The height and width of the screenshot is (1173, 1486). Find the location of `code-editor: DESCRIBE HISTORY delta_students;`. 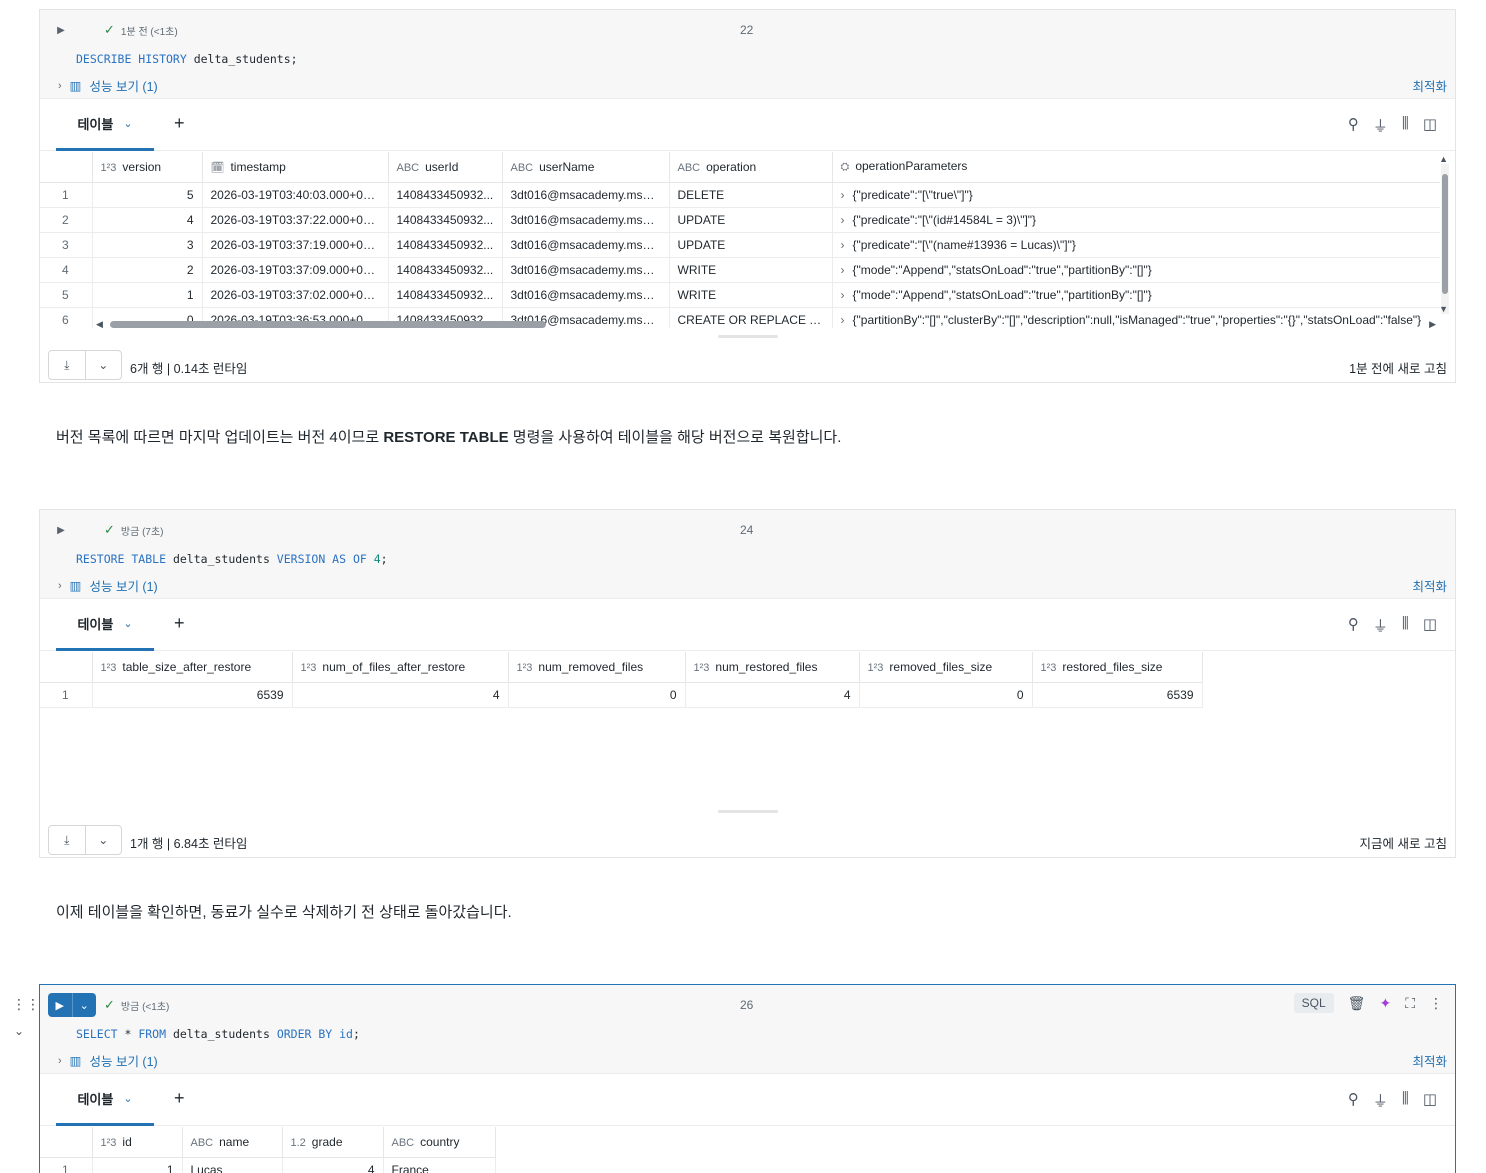

code-editor: DESCRIBE HISTORY delta_students; is located at coordinates (187, 59).